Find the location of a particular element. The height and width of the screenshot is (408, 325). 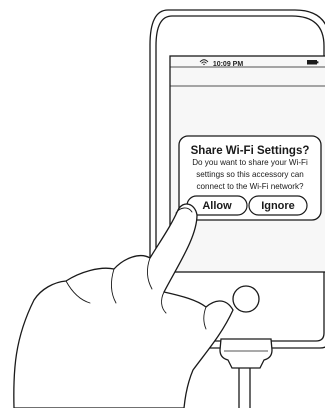

alert-message-line: Do you want to share your Wi-Fi is located at coordinates (250, 162).